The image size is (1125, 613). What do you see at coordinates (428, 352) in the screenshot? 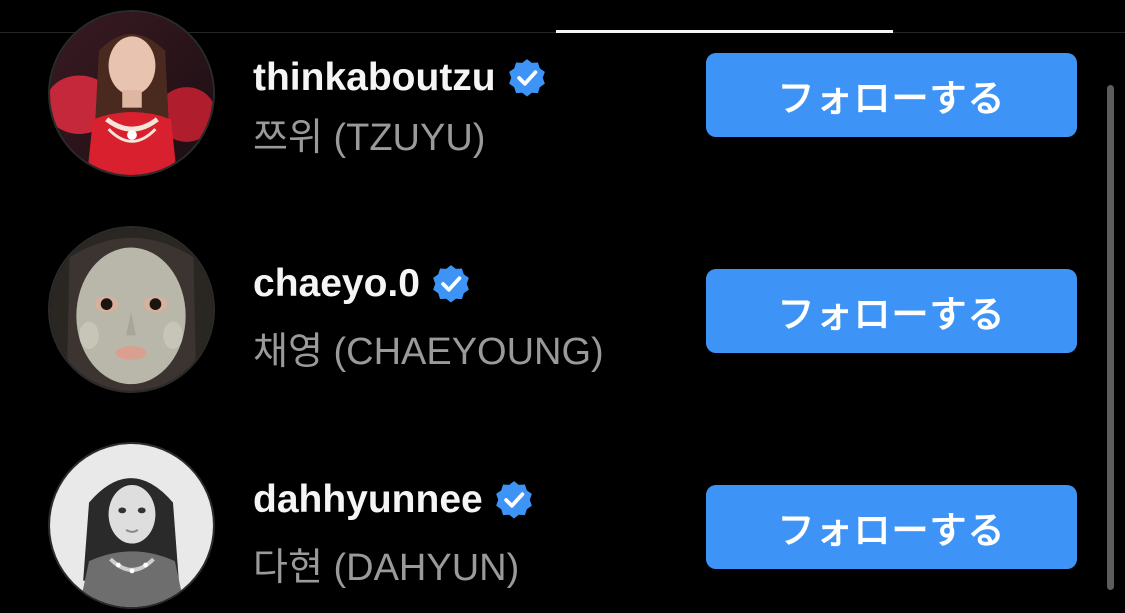
I see `display-name: 채영 (CHAEYOUNG)` at bounding box center [428, 352].